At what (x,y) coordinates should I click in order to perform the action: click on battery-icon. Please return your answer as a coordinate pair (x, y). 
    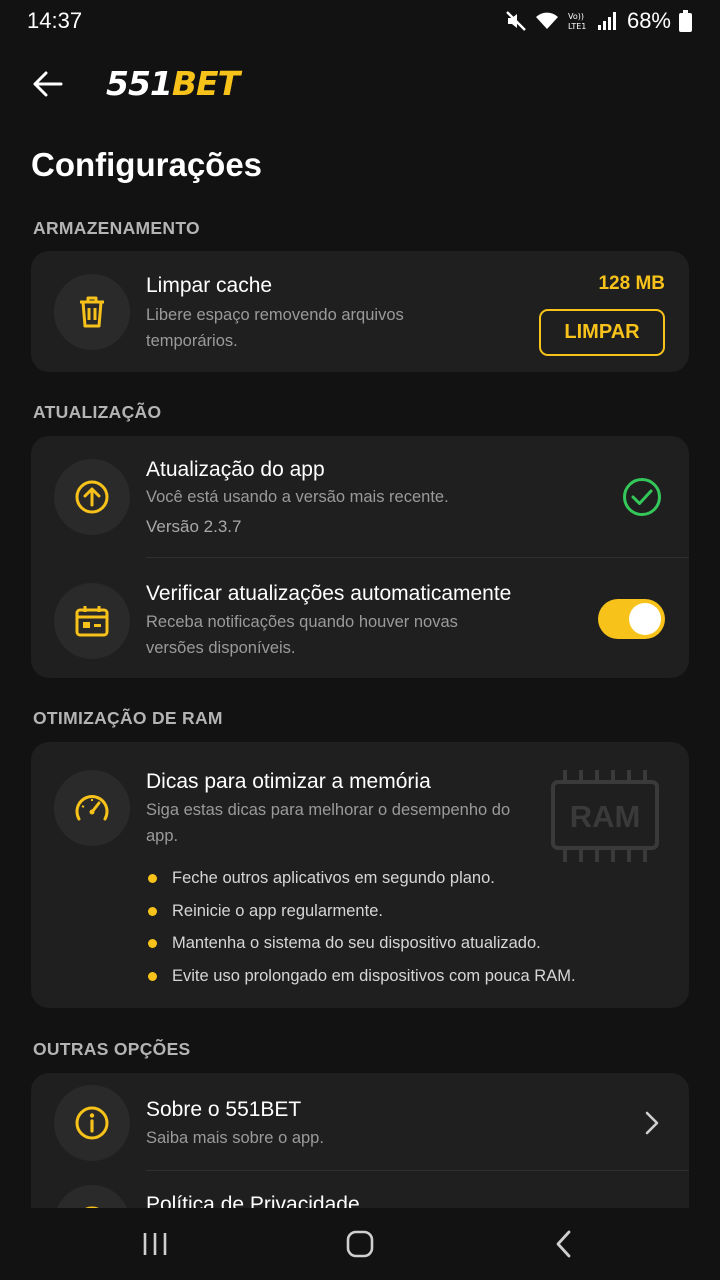
    Looking at the image, I should click on (685, 21).